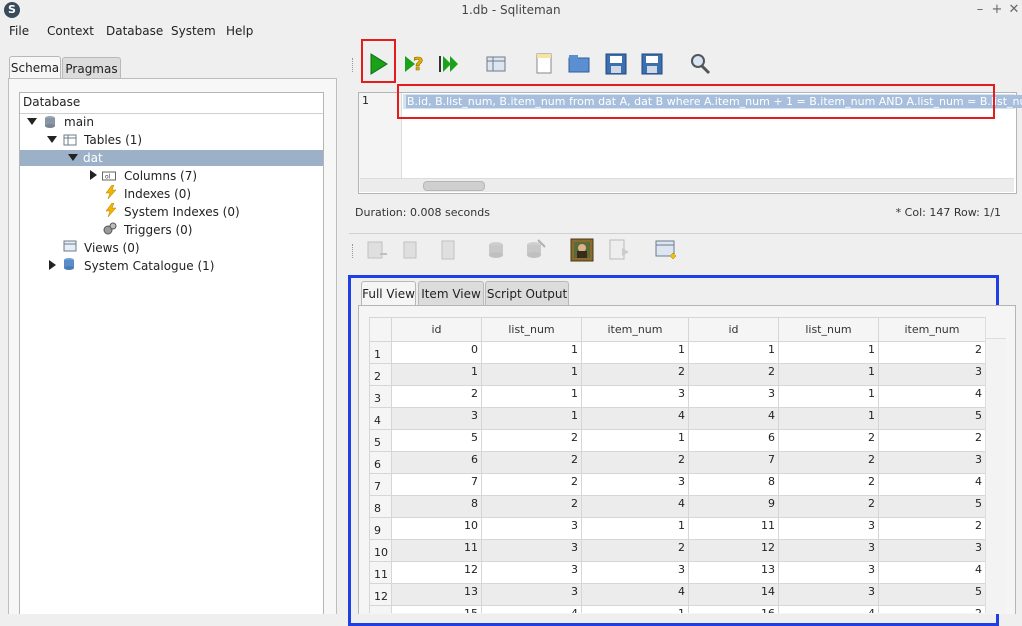 Image resolution: width=1022 pixels, height=626 pixels. Describe the element at coordinates (378, 64) in the screenshot. I see `run-sql-button` at that location.